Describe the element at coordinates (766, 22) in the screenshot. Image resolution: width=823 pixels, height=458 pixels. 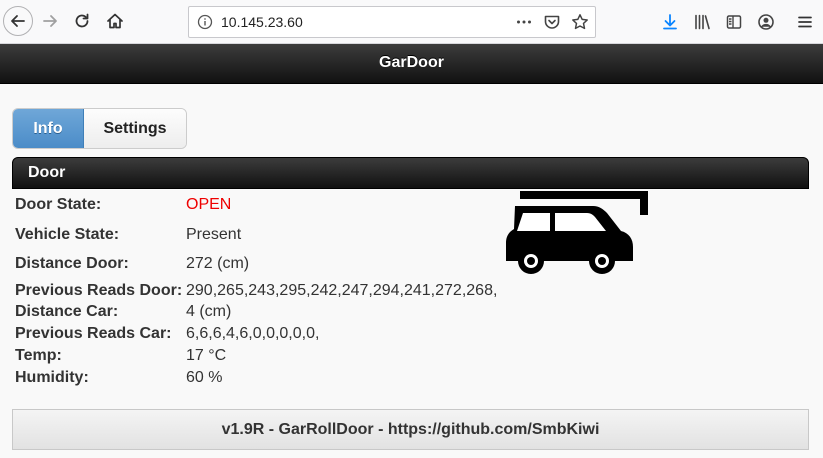
I see `account-icon` at that location.